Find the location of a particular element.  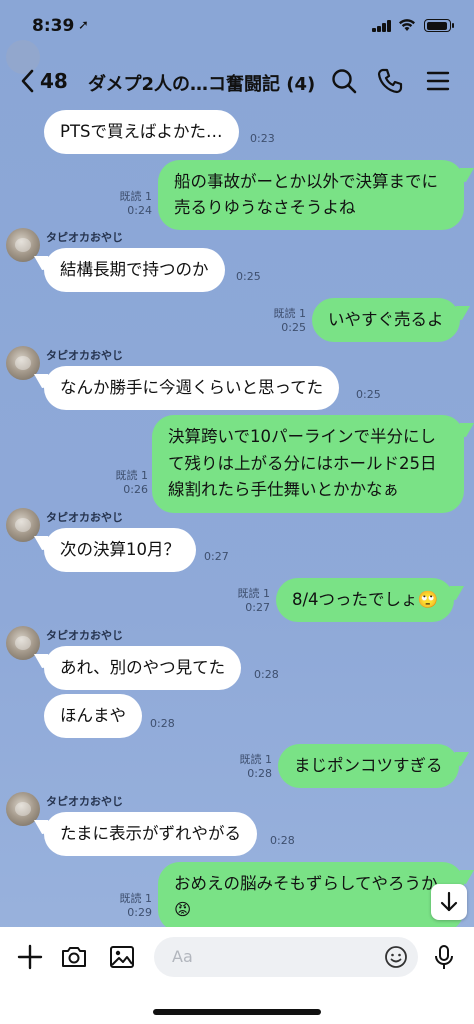

message-text: なんか勝手に今週くらいと思ってた is located at coordinates (192, 387).